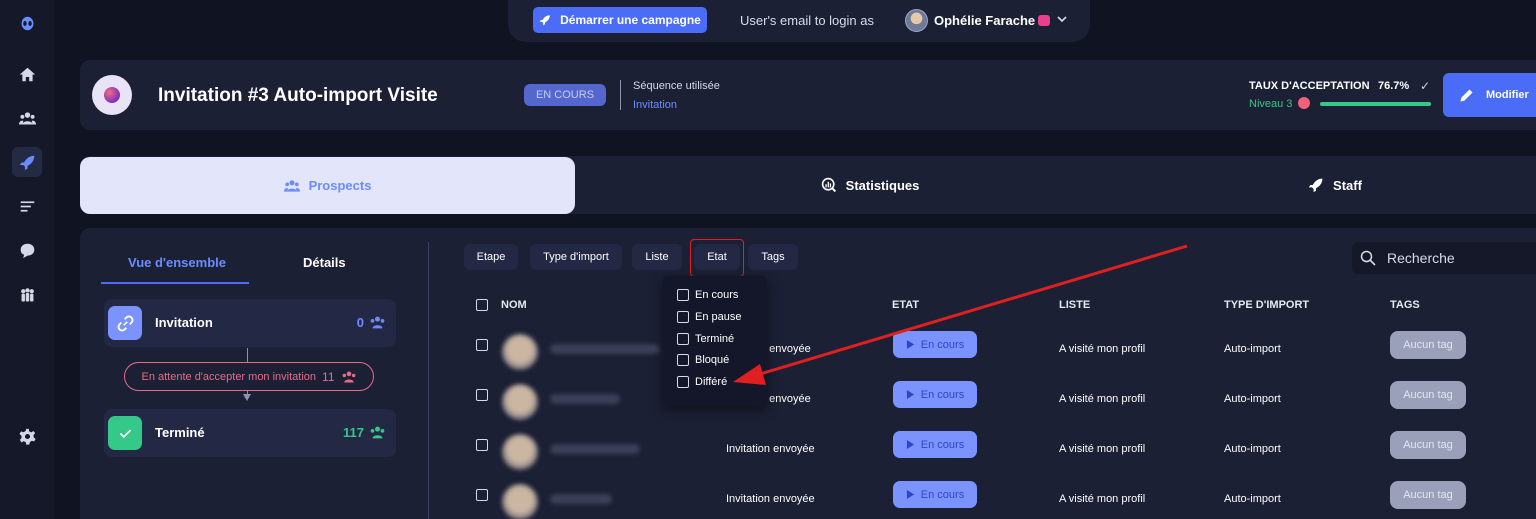  What do you see at coordinates (1062, 19) in the screenshot?
I see `chevron-down-icon` at bounding box center [1062, 19].